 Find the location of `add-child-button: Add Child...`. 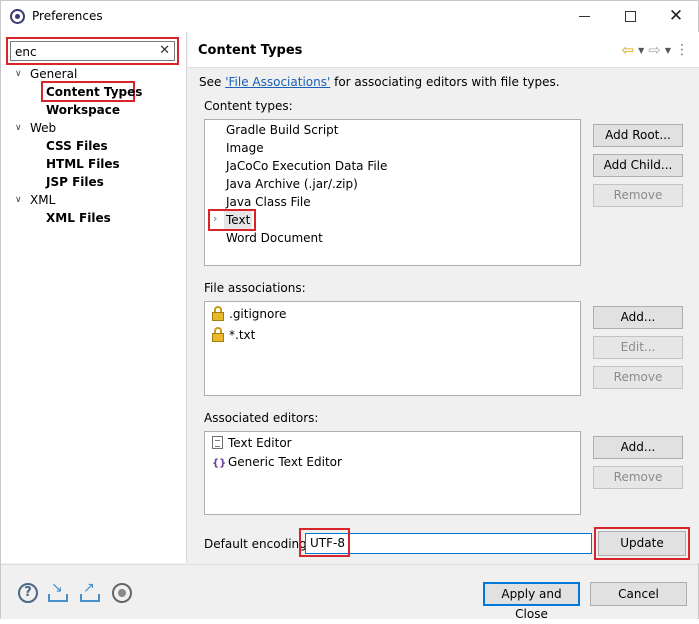

add-child-button: Add Child... is located at coordinates (638, 165).